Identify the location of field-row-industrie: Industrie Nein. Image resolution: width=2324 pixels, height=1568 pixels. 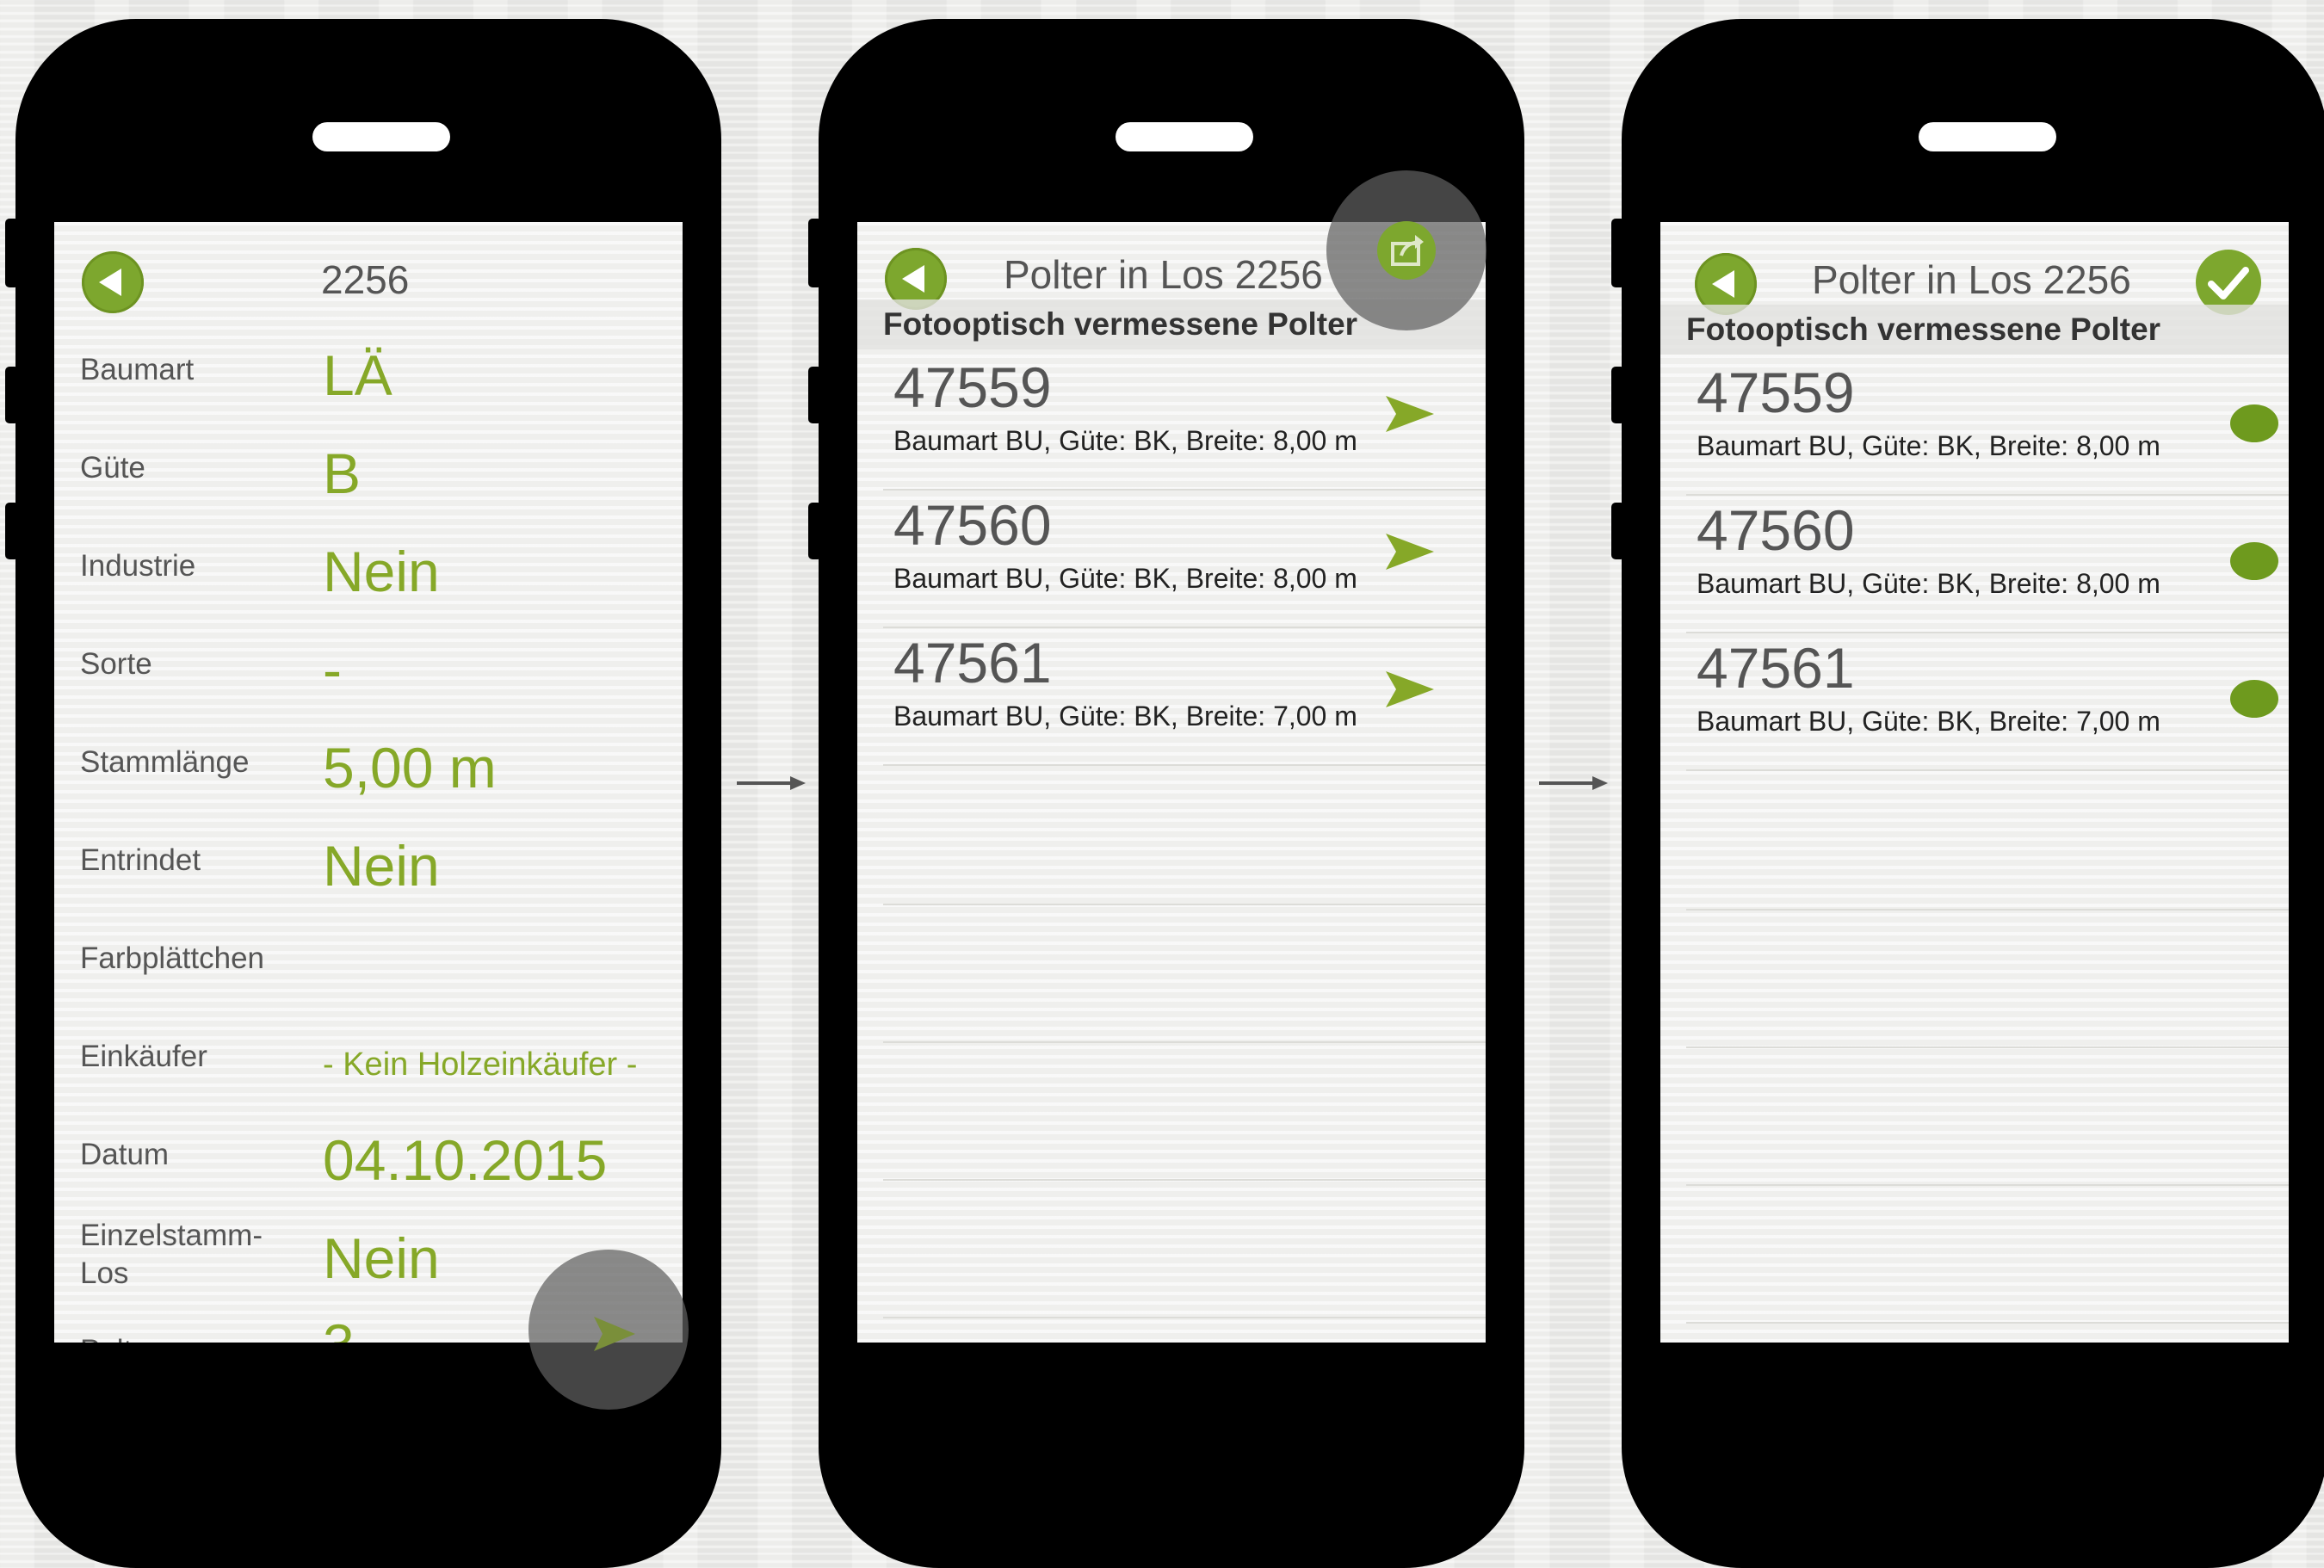
(368, 579).